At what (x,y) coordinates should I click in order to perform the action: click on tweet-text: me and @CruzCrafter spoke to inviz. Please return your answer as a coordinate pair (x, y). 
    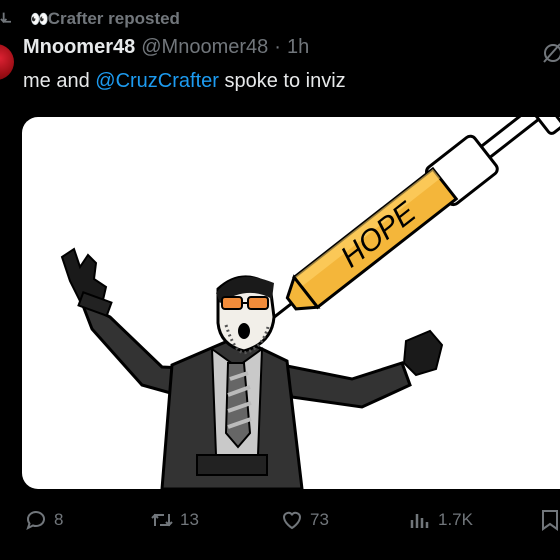
    Looking at the image, I should click on (184, 81).